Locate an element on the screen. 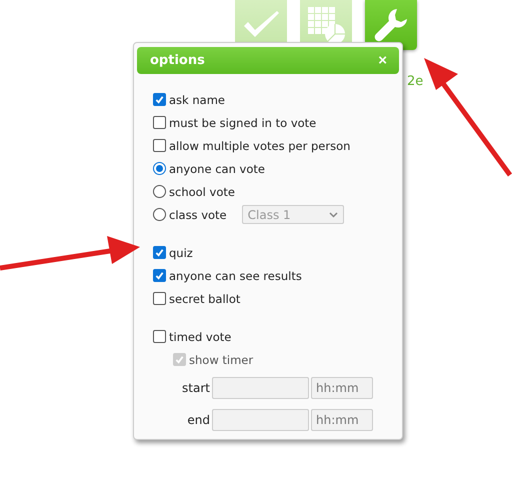 This screenshot has height=482, width=512. option-label: quiz is located at coordinates (181, 253).